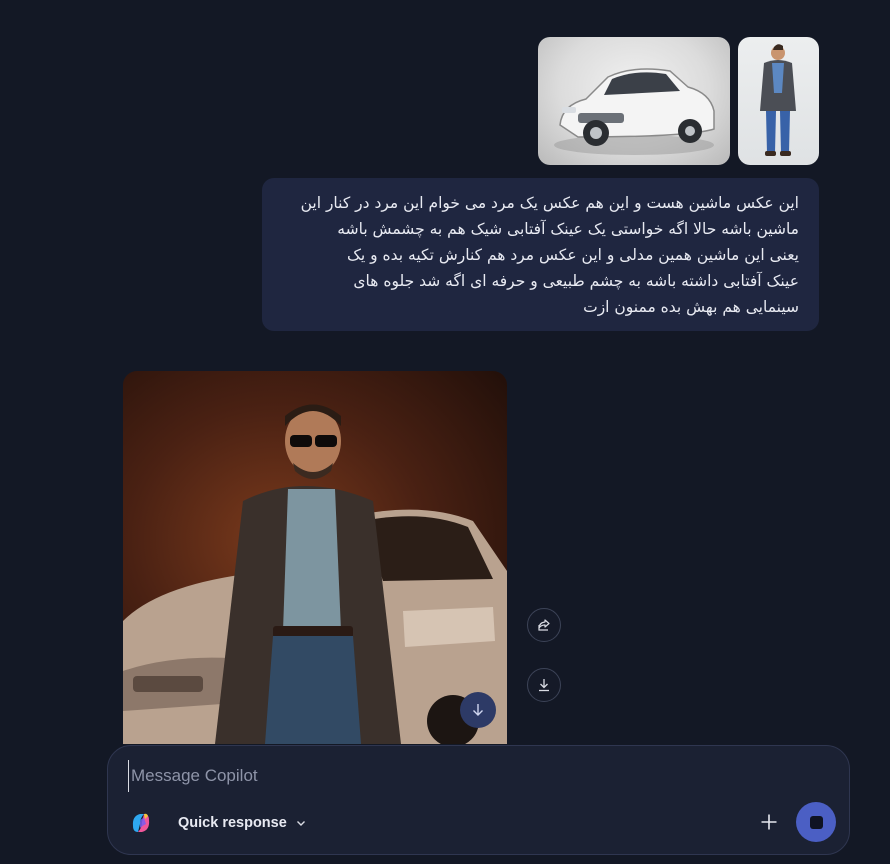 This screenshot has width=890, height=864. What do you see at coordinates (691, 307) in the screenshot?
I see `user-message-line: سینمایی هم بهش بده ممنون ازت` at bounding box center [691, 307].